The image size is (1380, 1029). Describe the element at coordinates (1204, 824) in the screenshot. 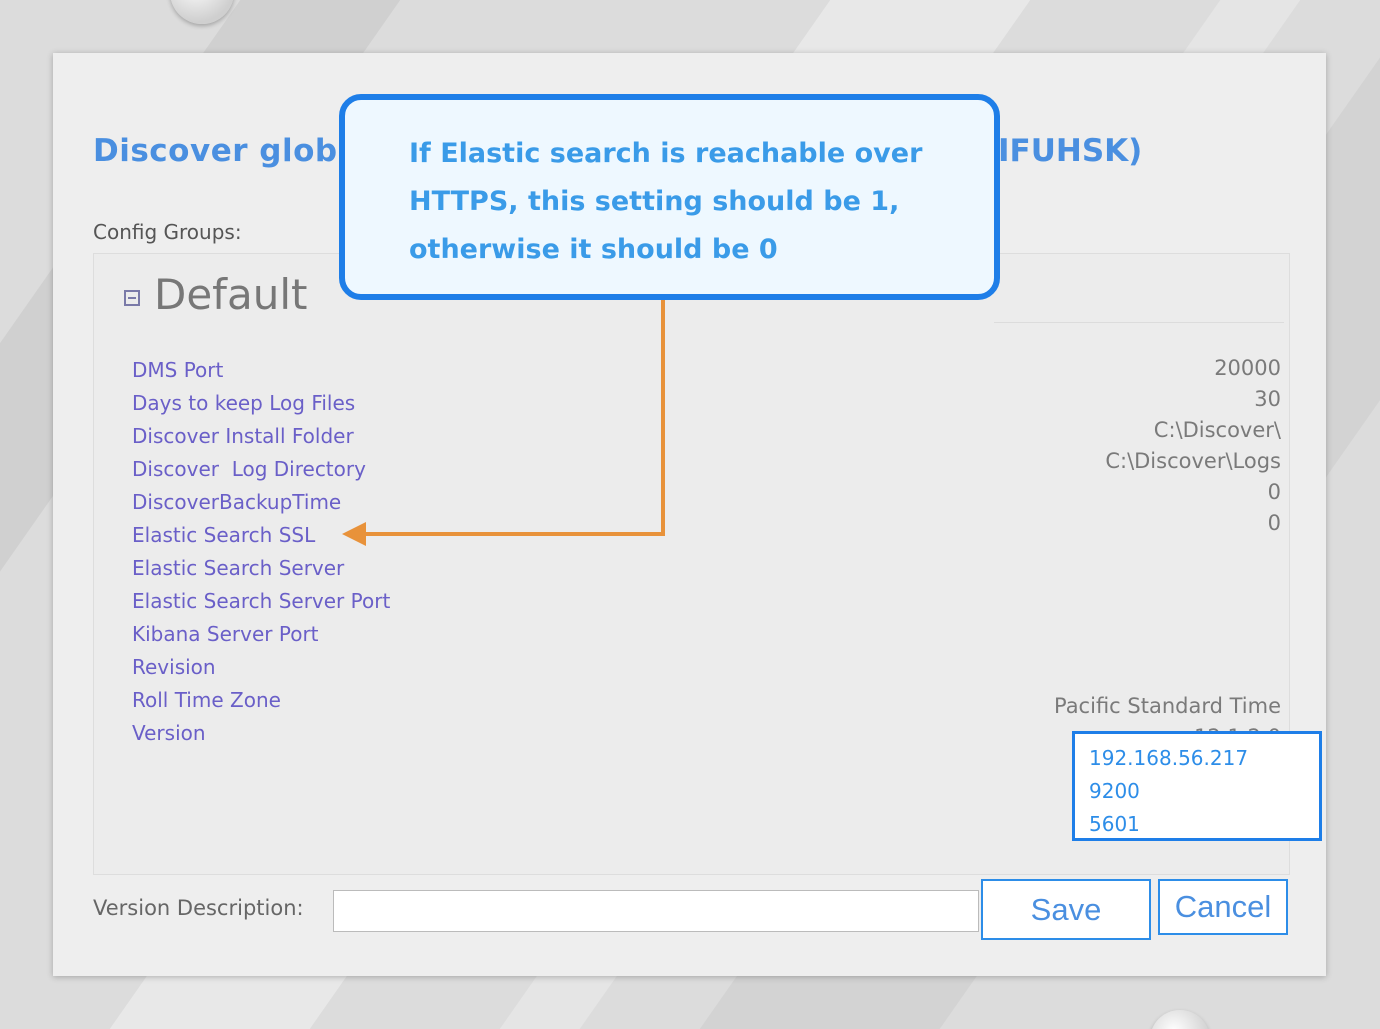

I see `setting-value-kibana-port: 5601` at that location.